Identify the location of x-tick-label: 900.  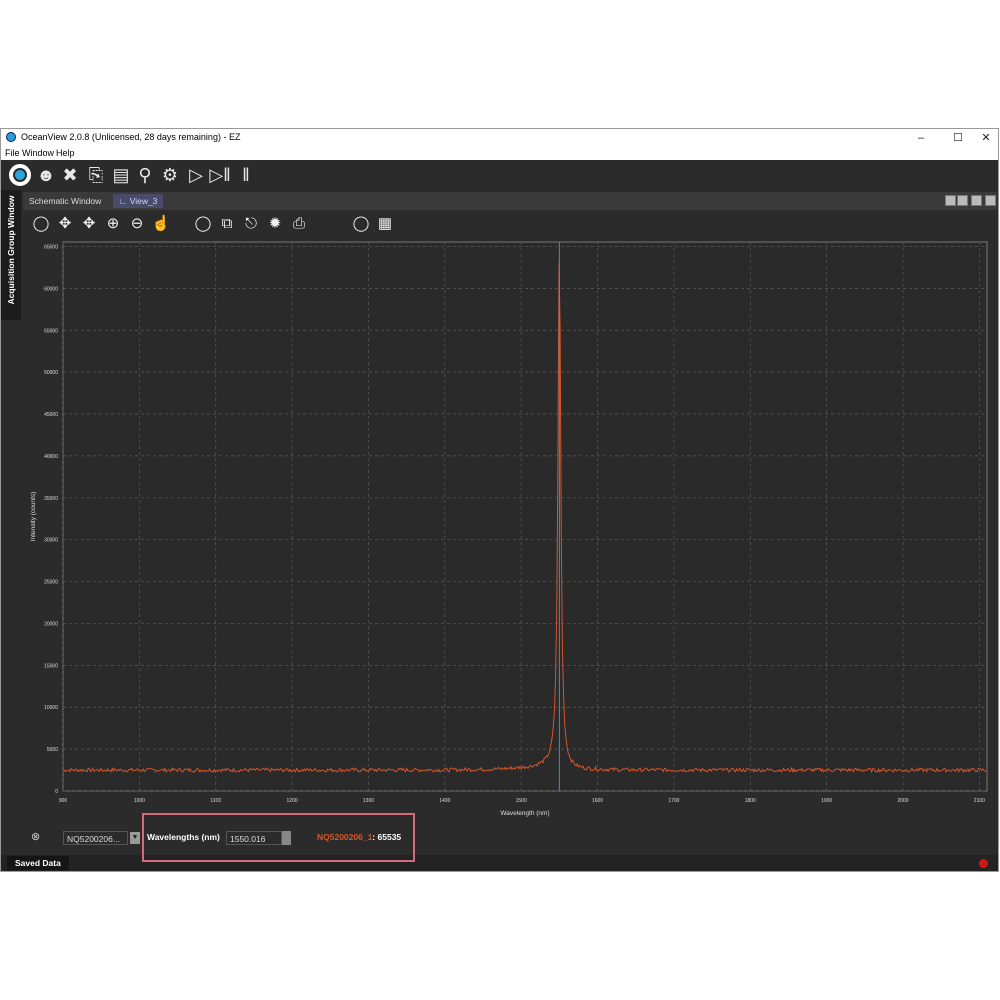
(63, 801).